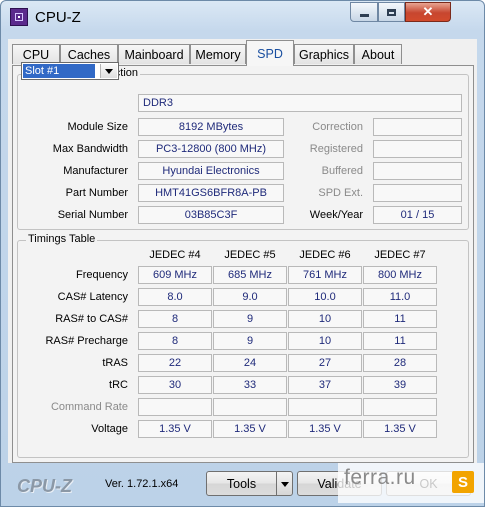  Describe the element at coordinates (89, 54) in the screenshot. I see `tab-caches: Caches` at that location.